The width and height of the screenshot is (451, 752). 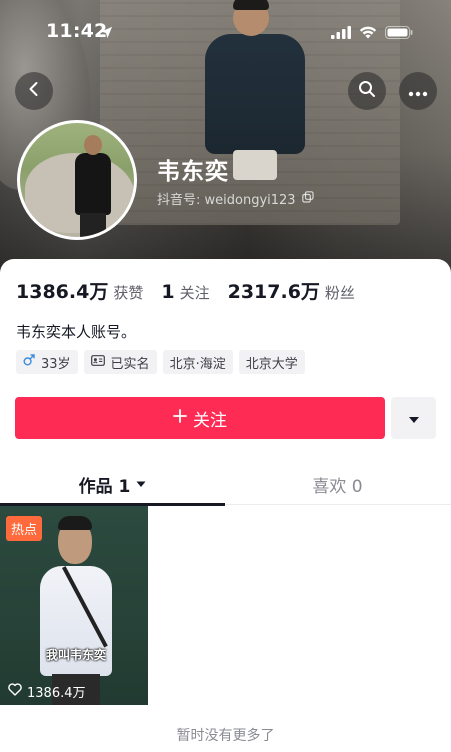 I want to click on stat-following: 1 关注, so click(x=185, y=292).